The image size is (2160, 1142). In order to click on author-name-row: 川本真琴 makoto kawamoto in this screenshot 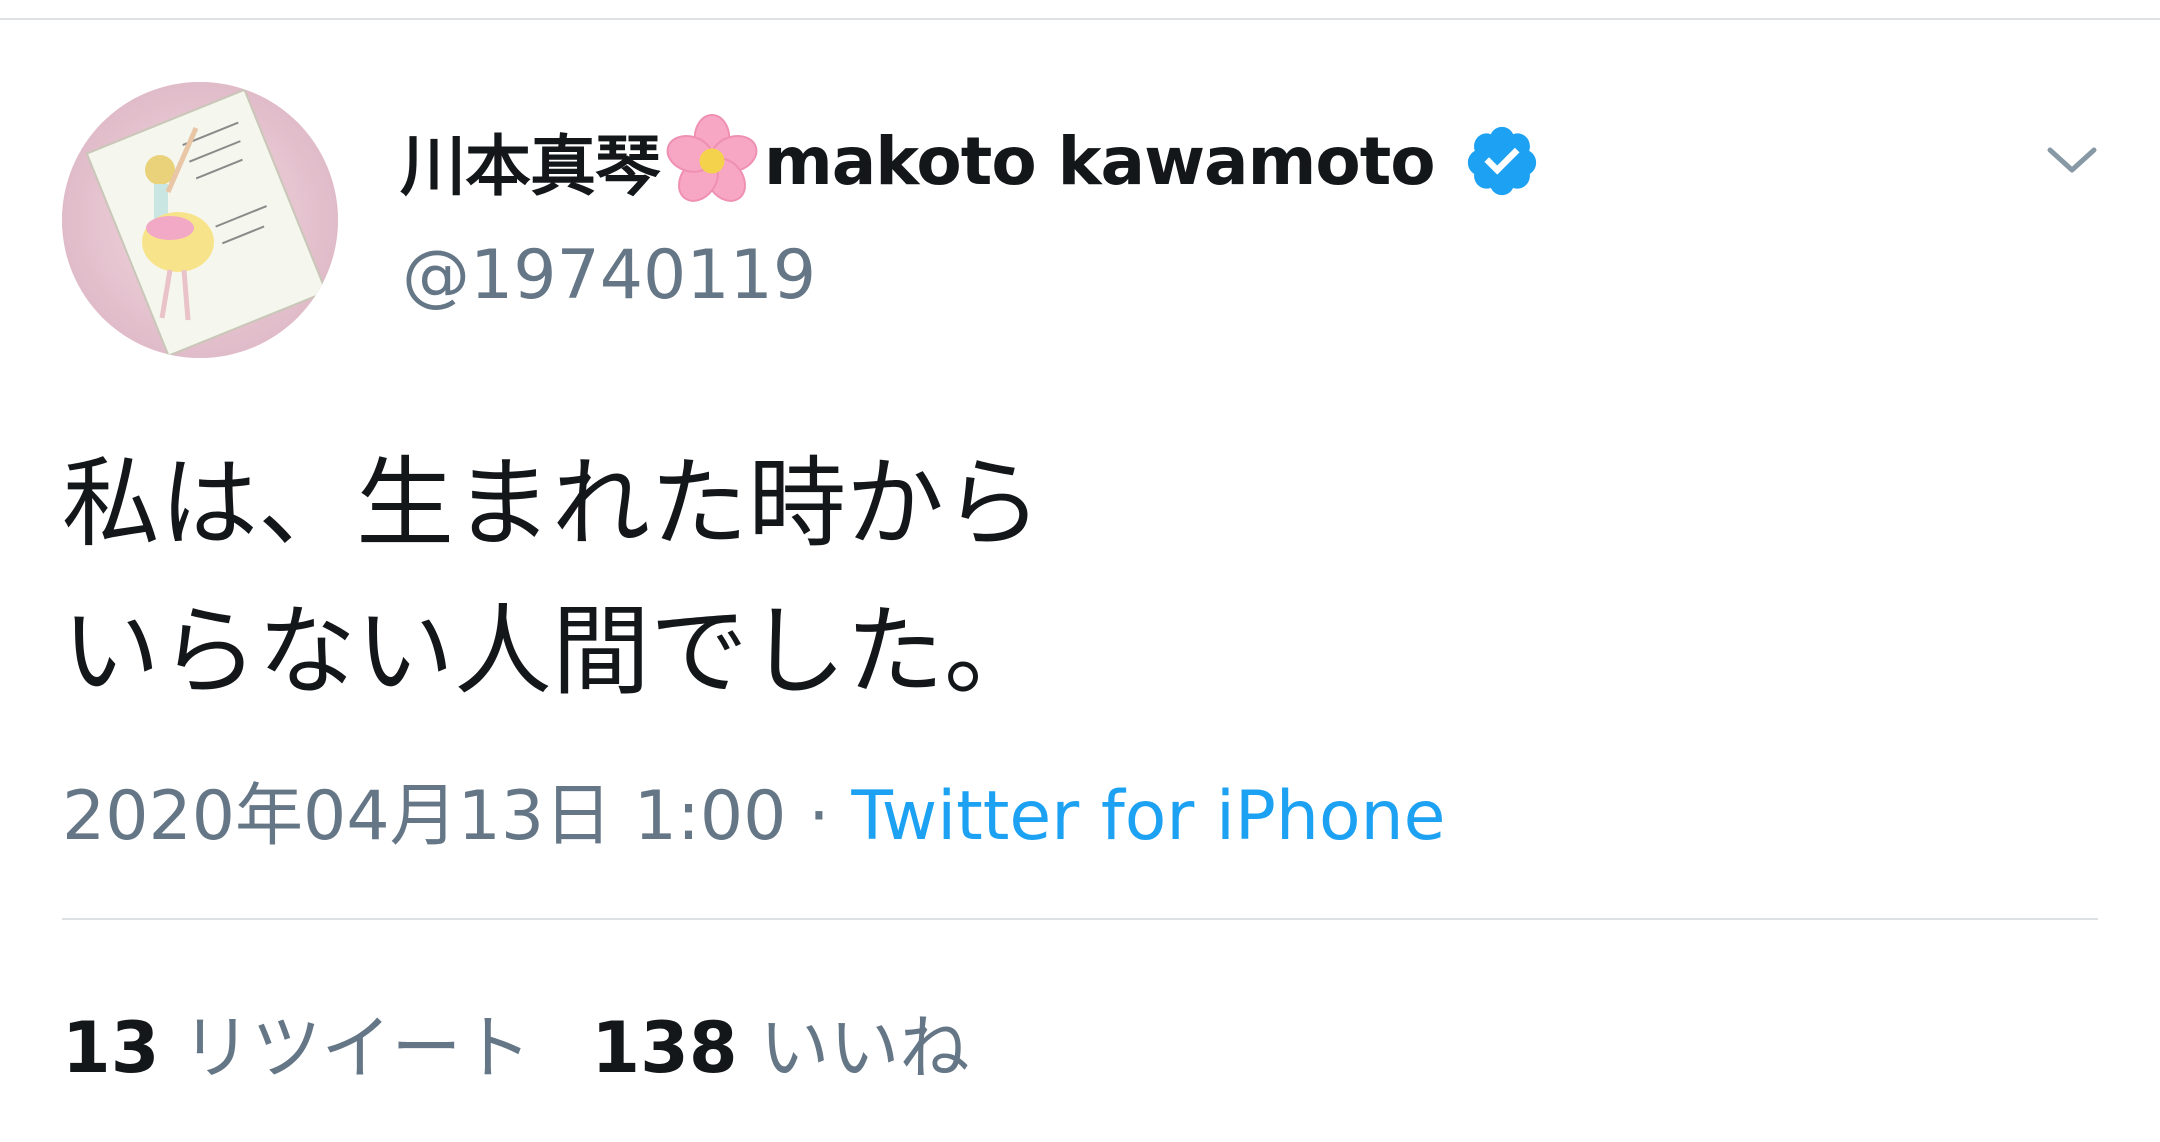, I will do `click(970, 161)`.